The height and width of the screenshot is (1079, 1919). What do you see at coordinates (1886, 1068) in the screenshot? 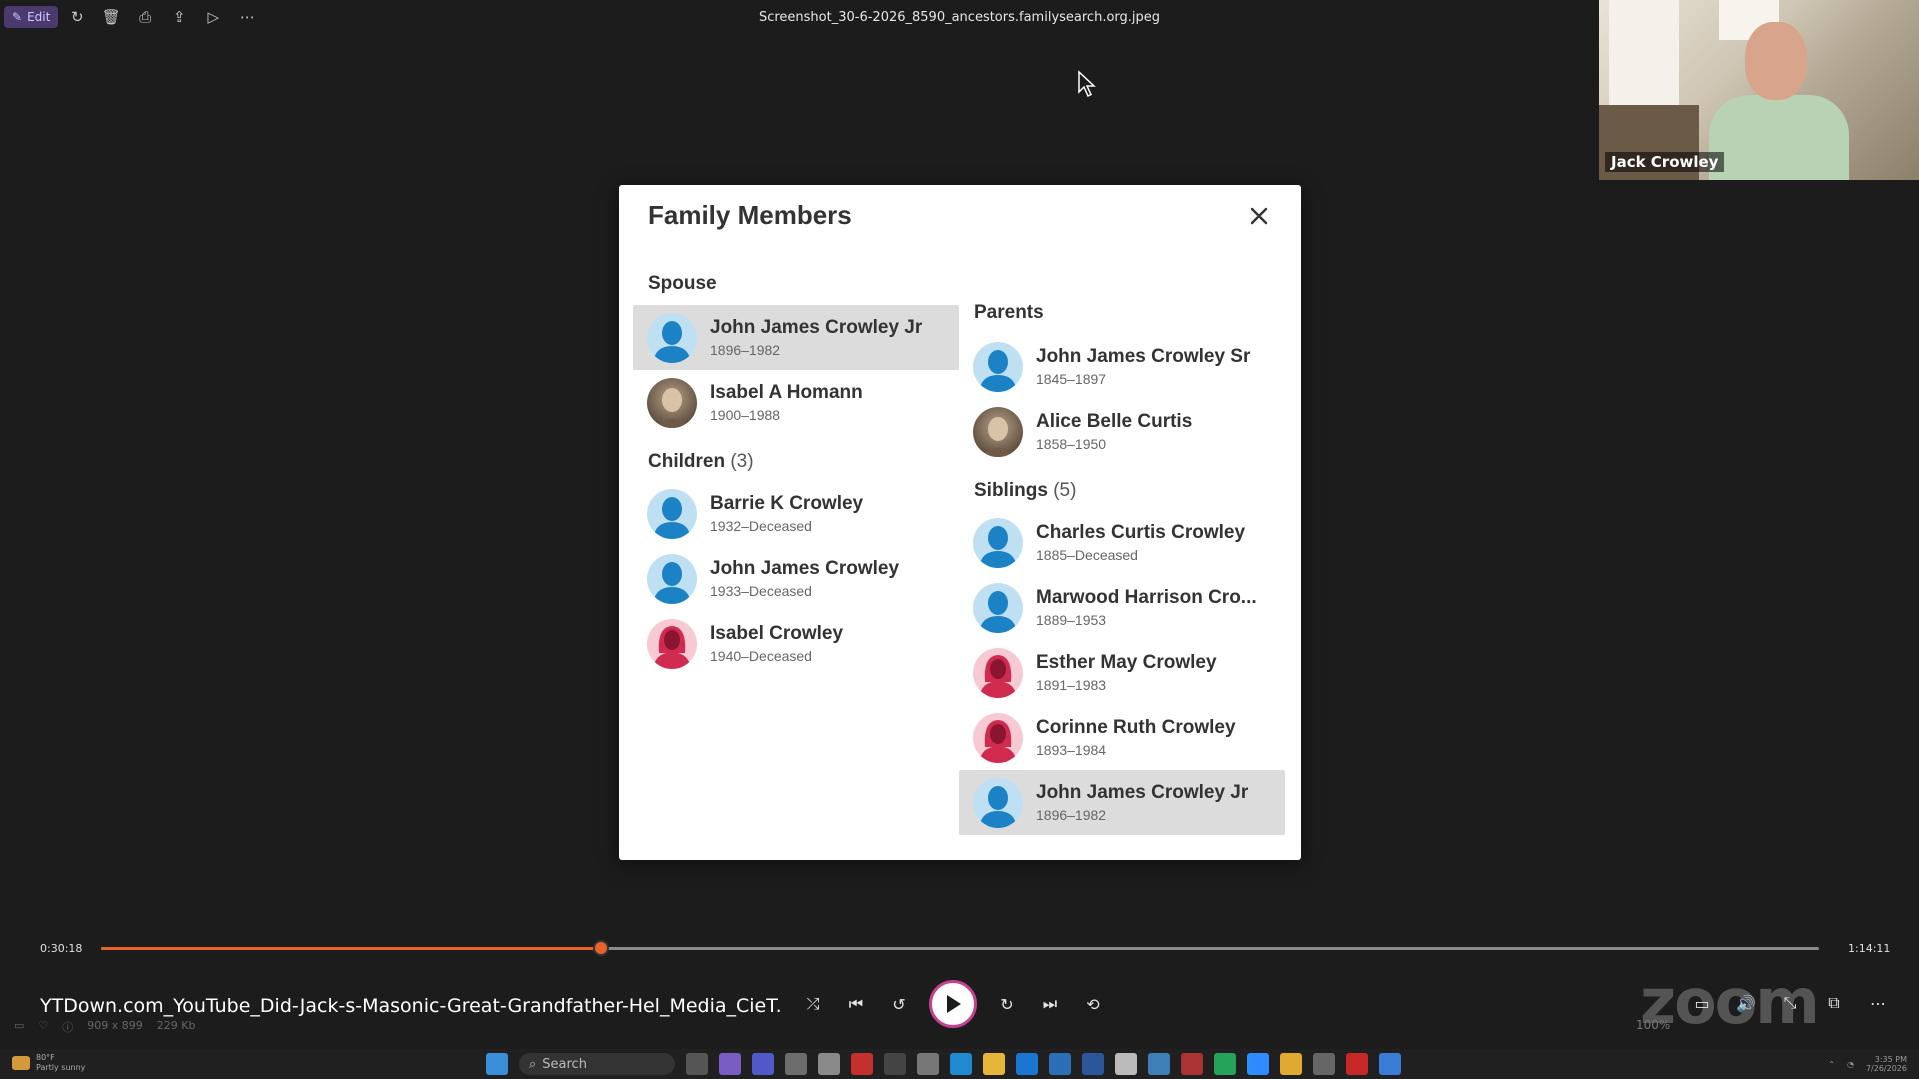
I see `clock-date: 7/26/2026` at bounding box center [1886, 1068].